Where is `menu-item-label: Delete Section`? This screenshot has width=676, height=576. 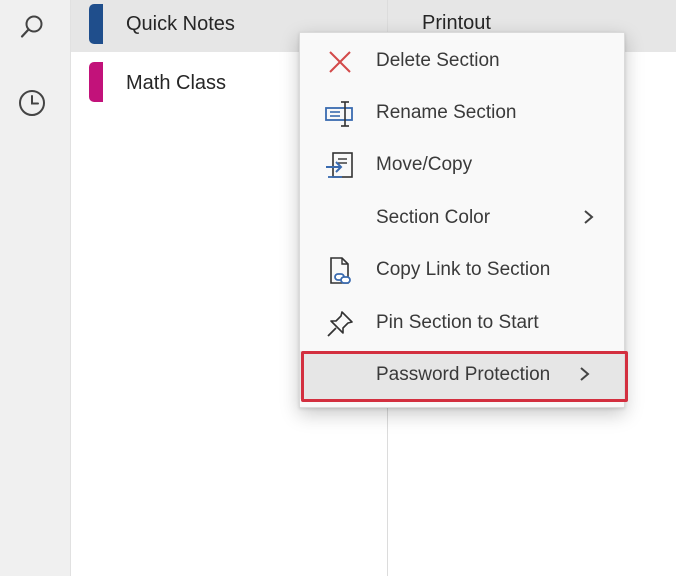
menu-item-label: Delete Section is located at coordinates (438, 60).